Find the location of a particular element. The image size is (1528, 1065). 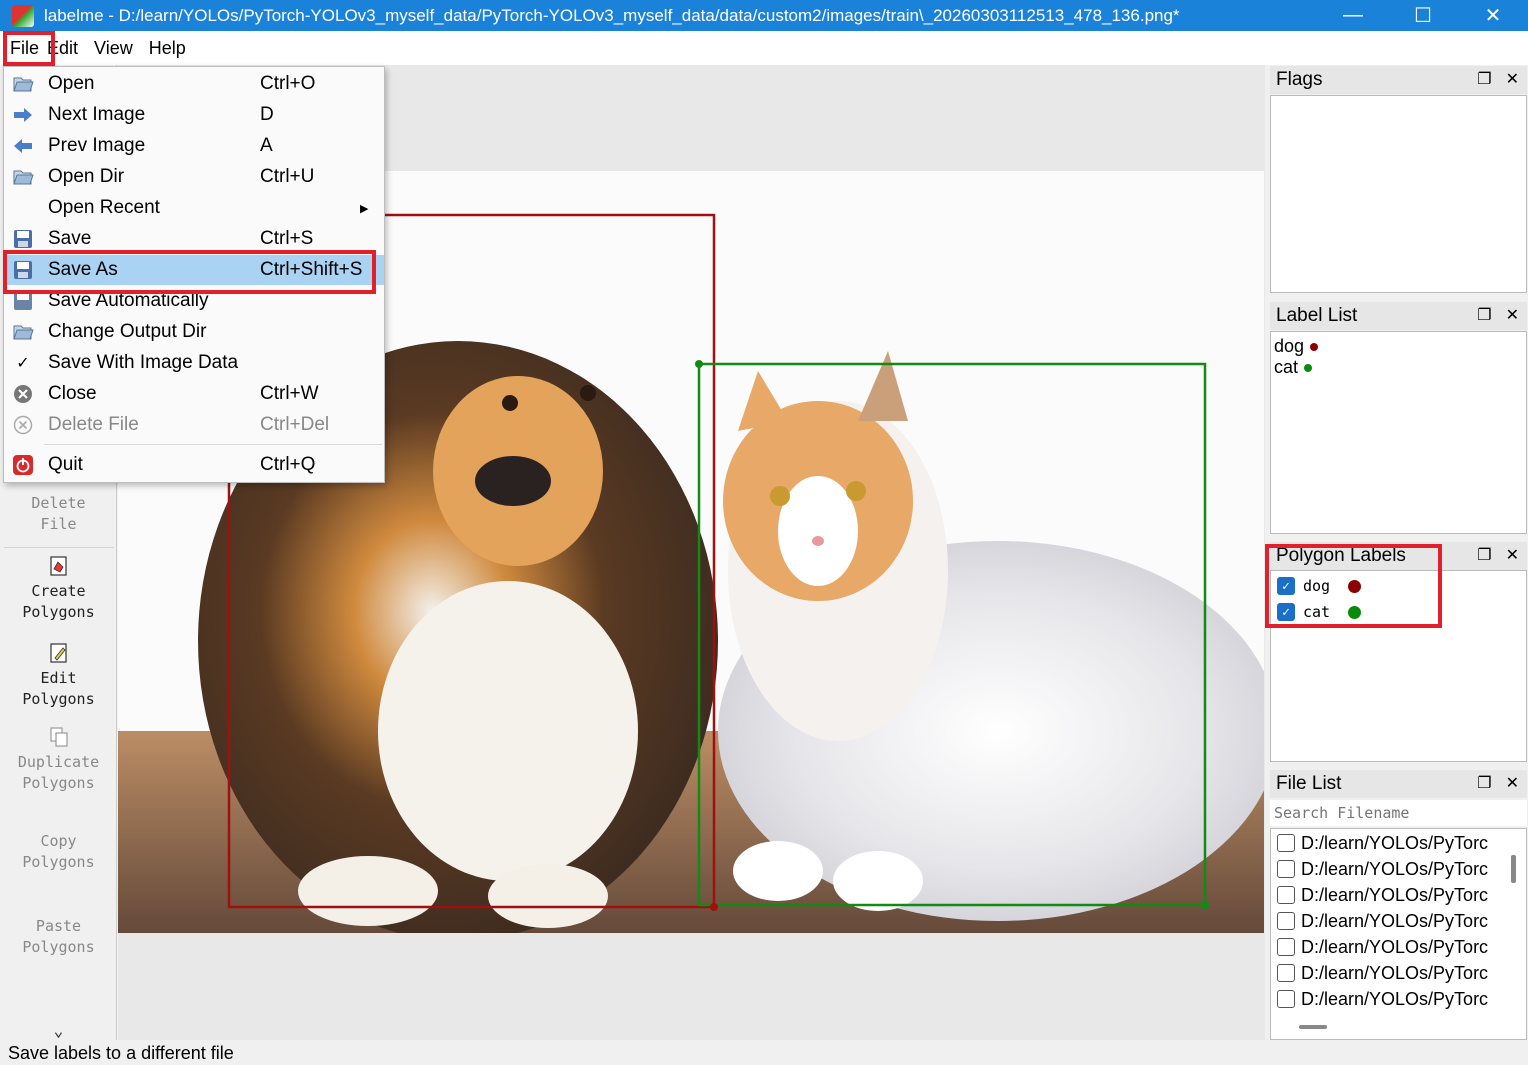

menu-item-prev-image: Prev Image A is located at coordinates (194, 146).